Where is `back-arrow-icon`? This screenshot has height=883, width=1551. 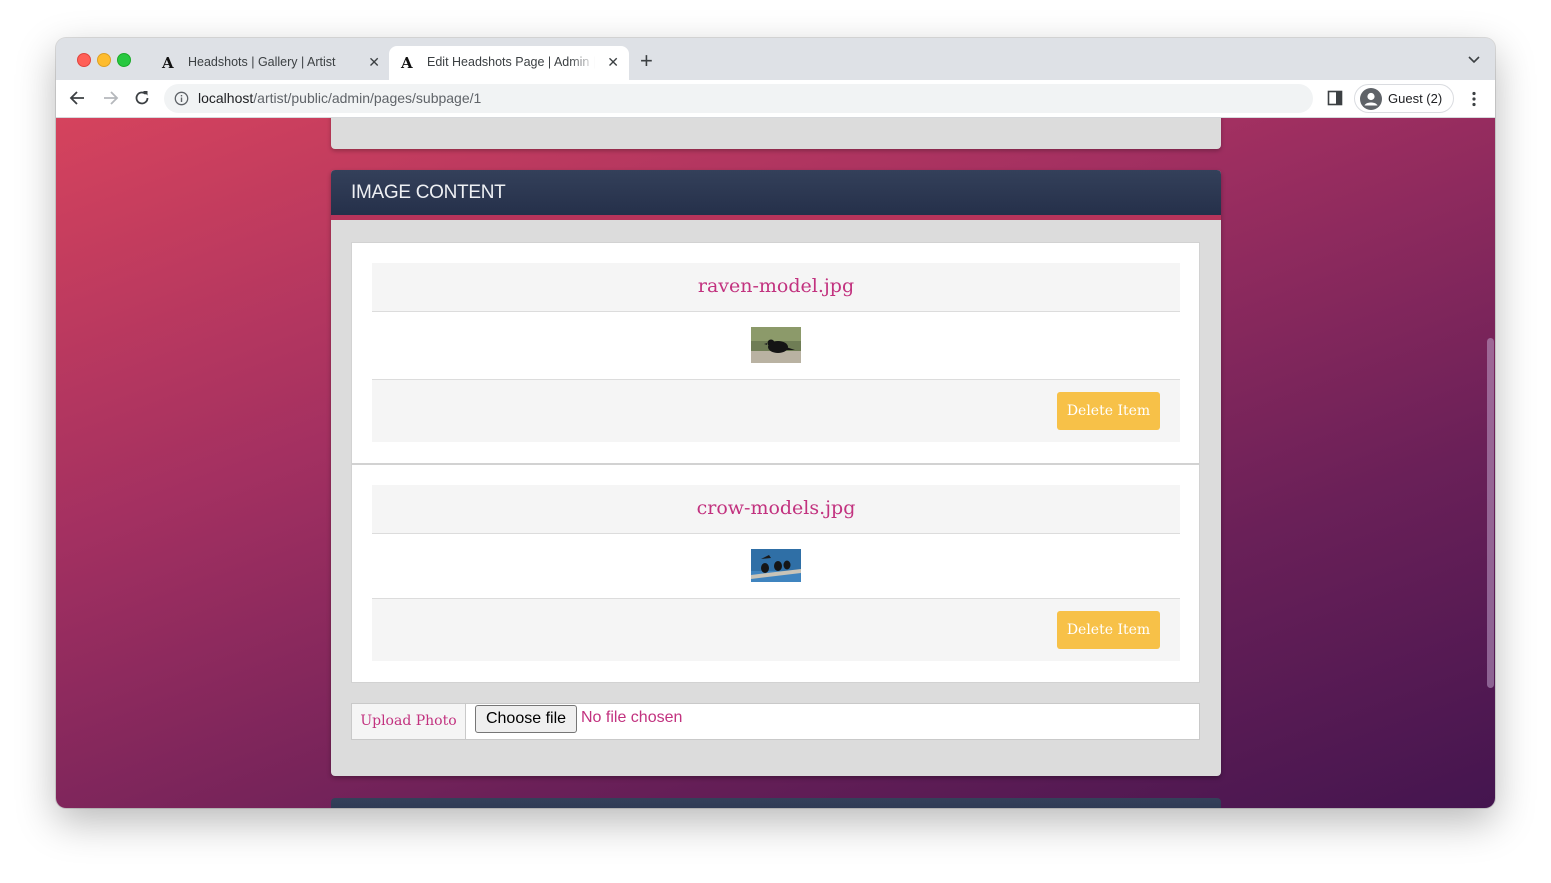
back-arrow-icon is located at coordinates (78, 98).